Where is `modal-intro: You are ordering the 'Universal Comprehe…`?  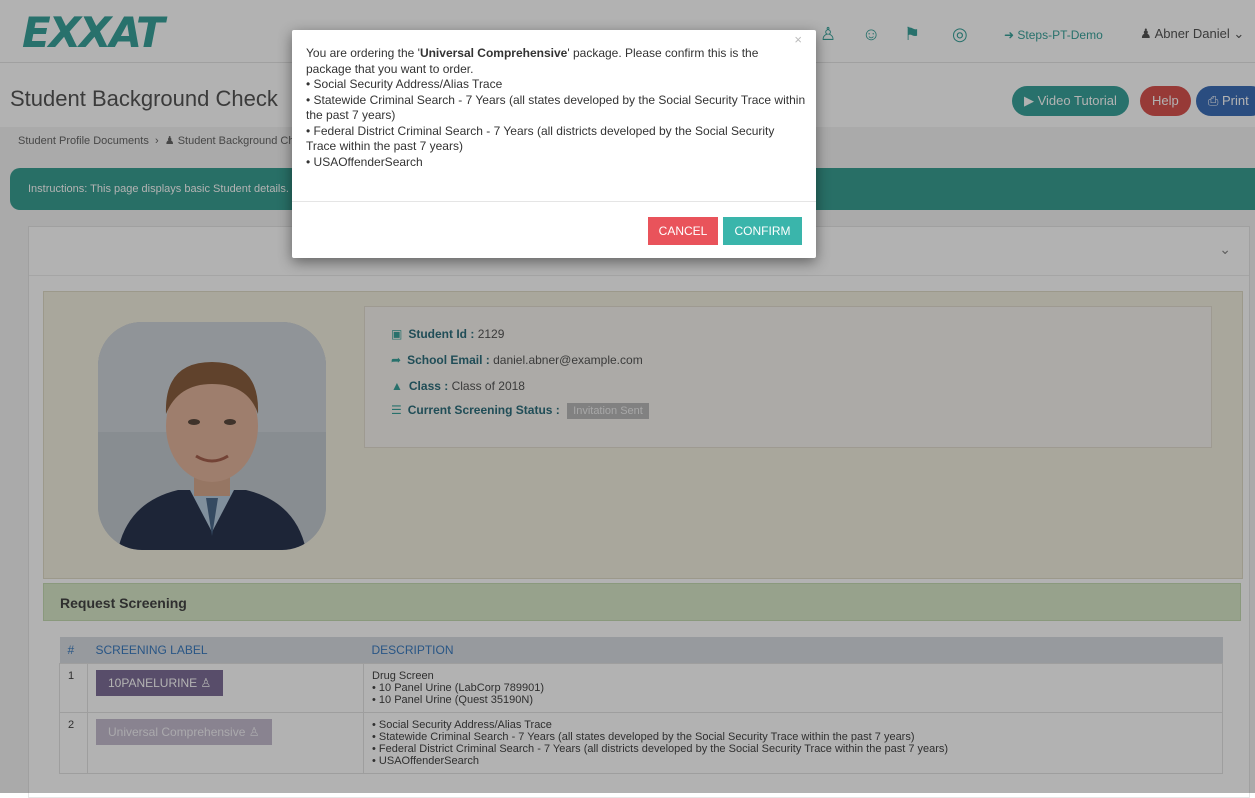 modal-intro: You are ordering the 'Universal Comprehe… is located at coordinates (556, 61).